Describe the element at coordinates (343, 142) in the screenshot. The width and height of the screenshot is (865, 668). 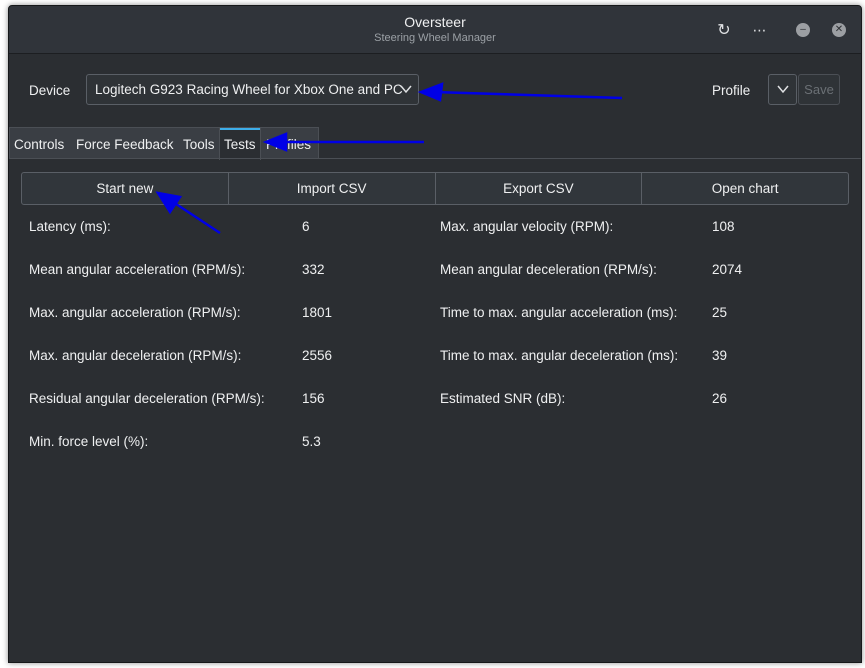
I see `arrow-to-tests-tab` at that location.